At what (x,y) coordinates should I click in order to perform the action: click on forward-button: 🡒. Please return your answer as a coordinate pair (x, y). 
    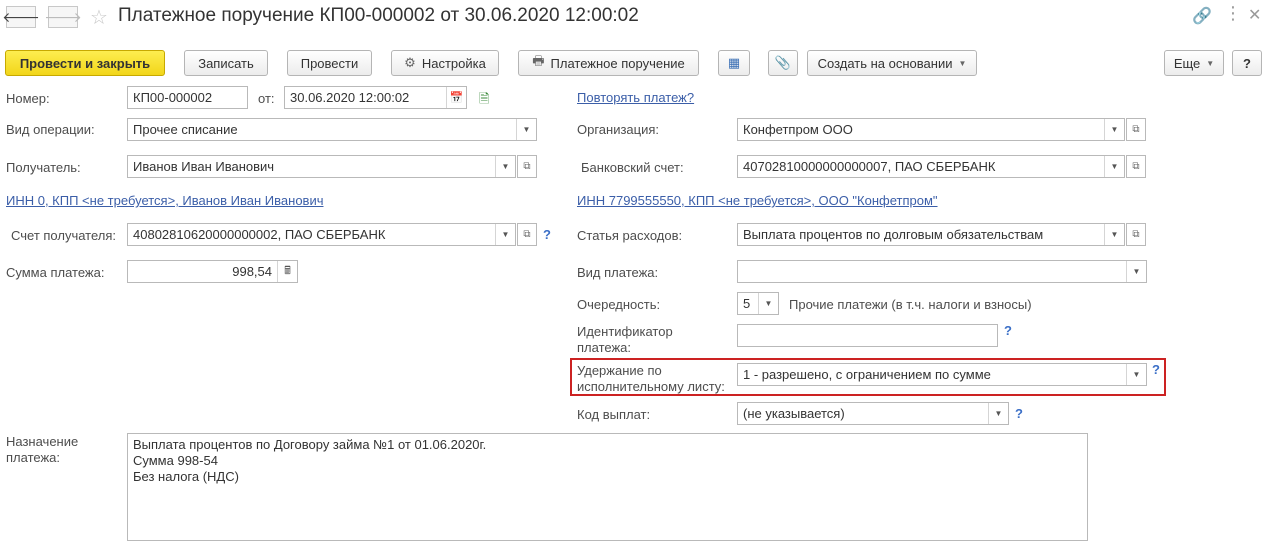
    Looking at the image, I should click on (63, 17).